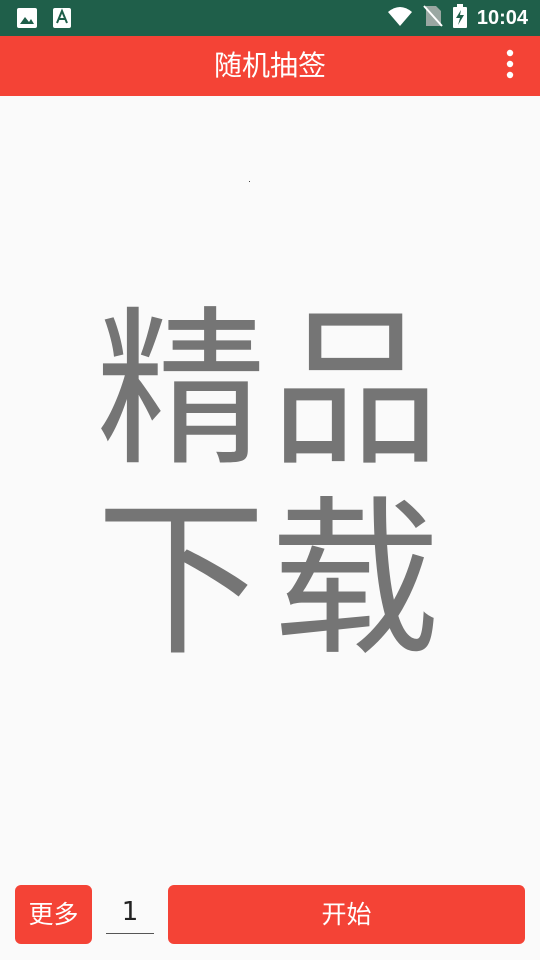 The width and height of the screenshot is (540, 960). I want to click on app-bar: 随机抽签, so click(270, 66).